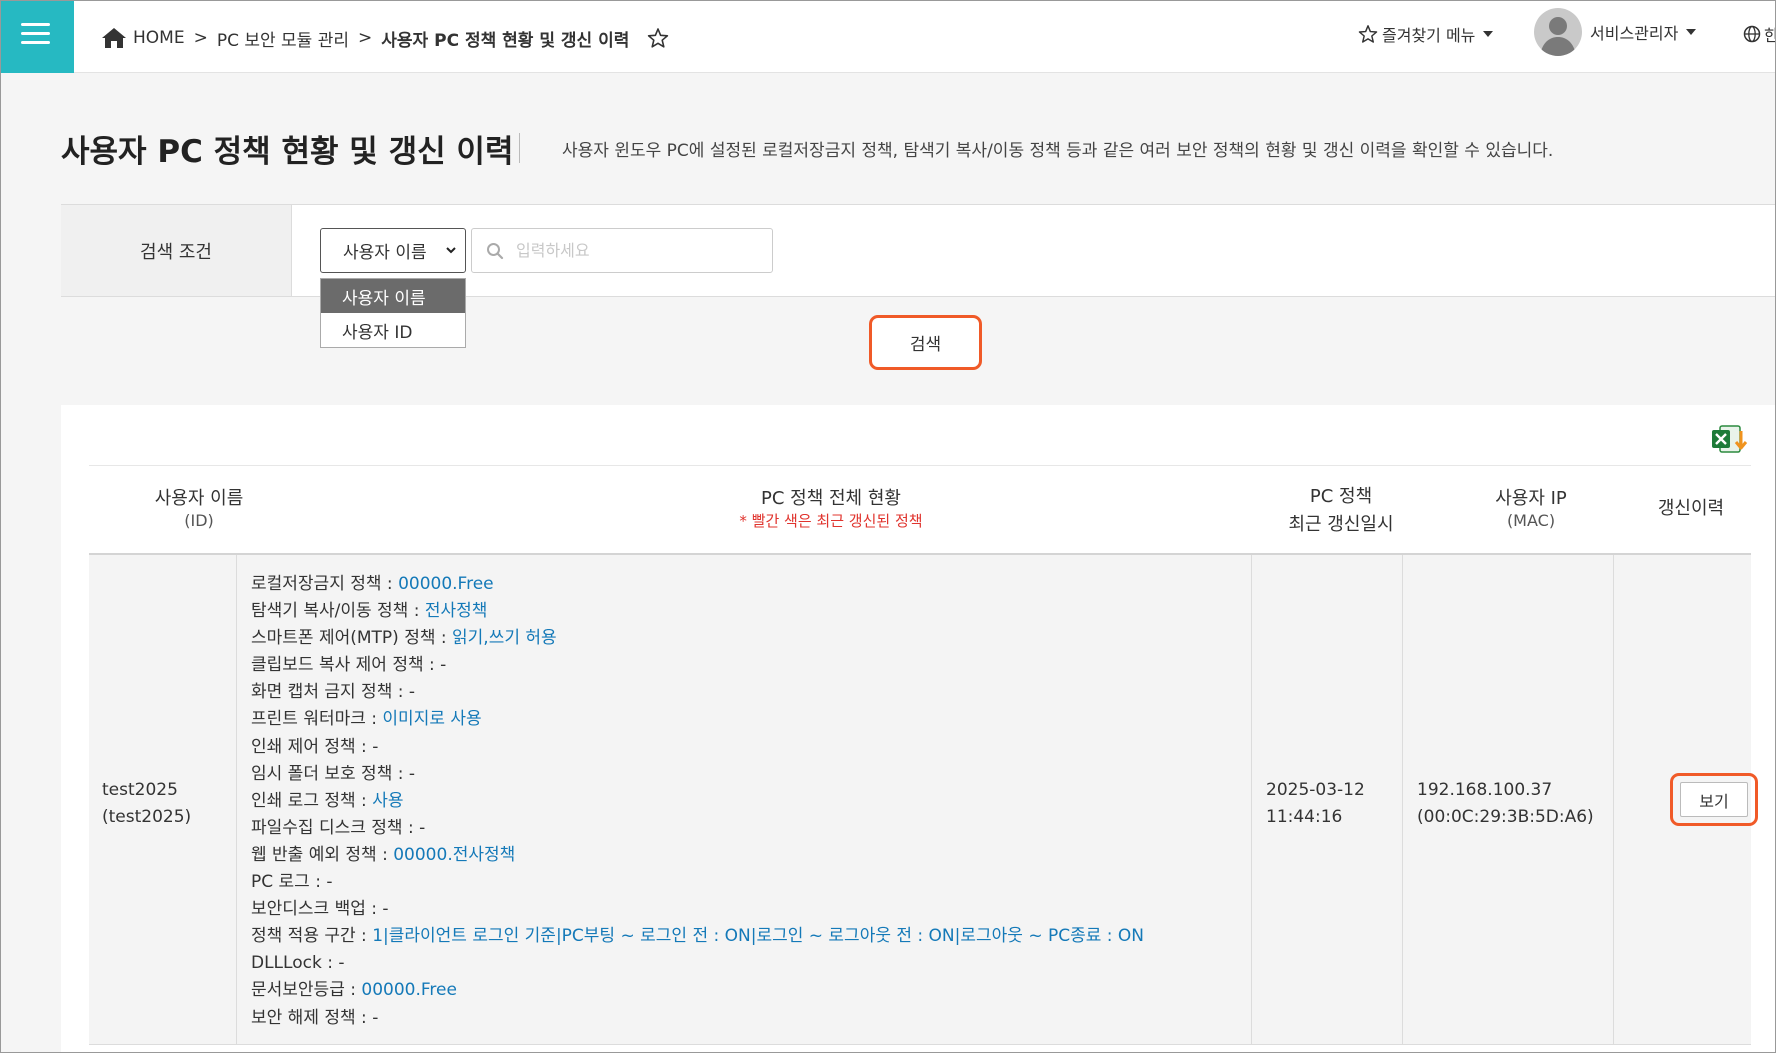 This screenshot has width=1776, height=1053. What do you see at coordinates (519, 148) in the screenshot?
I see `title-divider` at bounding box center [519, 148].